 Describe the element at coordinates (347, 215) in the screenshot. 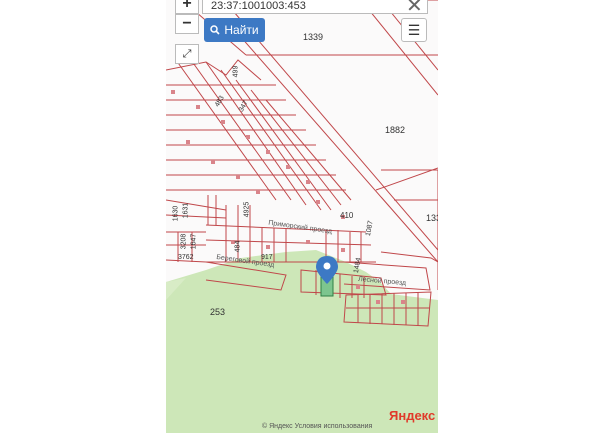

I see `parcel-number: 410` at that location.